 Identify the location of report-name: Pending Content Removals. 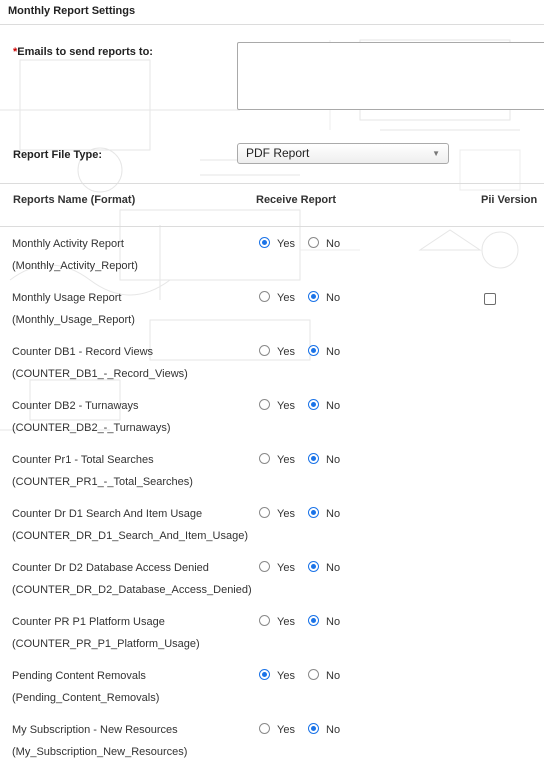
(79, 676).